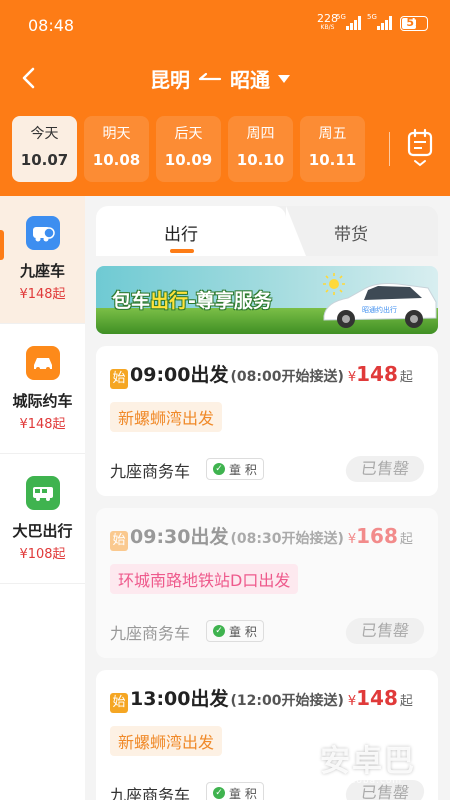 The image size is (450, 800). I want to click on net-speed-value: 228, so click(327, 18).